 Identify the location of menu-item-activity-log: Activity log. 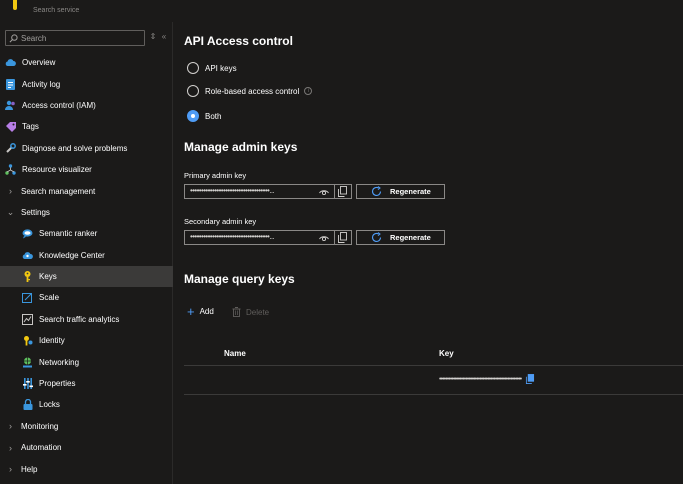
(86, 83).